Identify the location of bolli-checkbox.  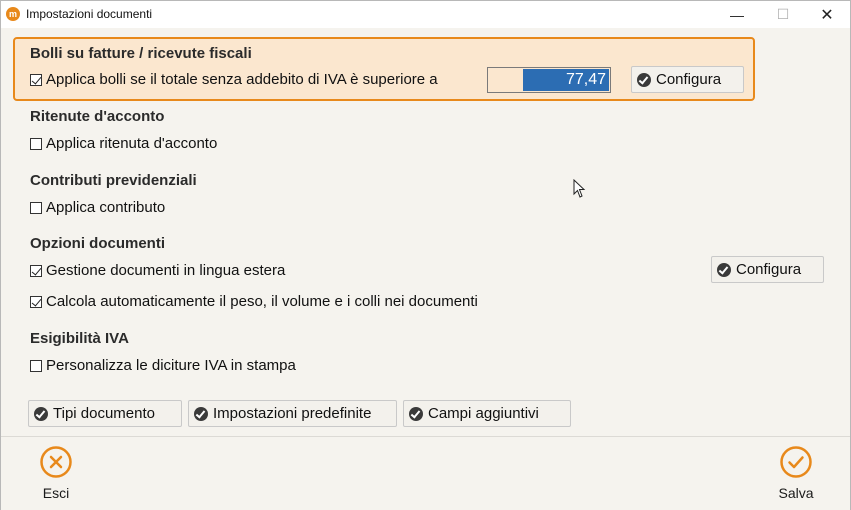
(36, 79).